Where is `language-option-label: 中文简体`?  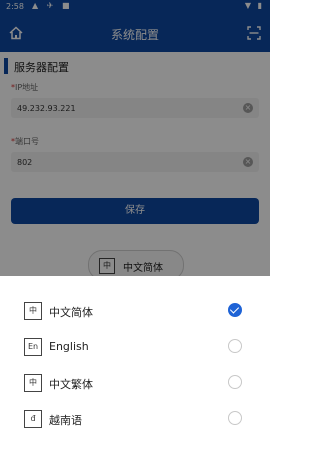
language-option-label: 中文简体 is located at coordinates (71, 312).